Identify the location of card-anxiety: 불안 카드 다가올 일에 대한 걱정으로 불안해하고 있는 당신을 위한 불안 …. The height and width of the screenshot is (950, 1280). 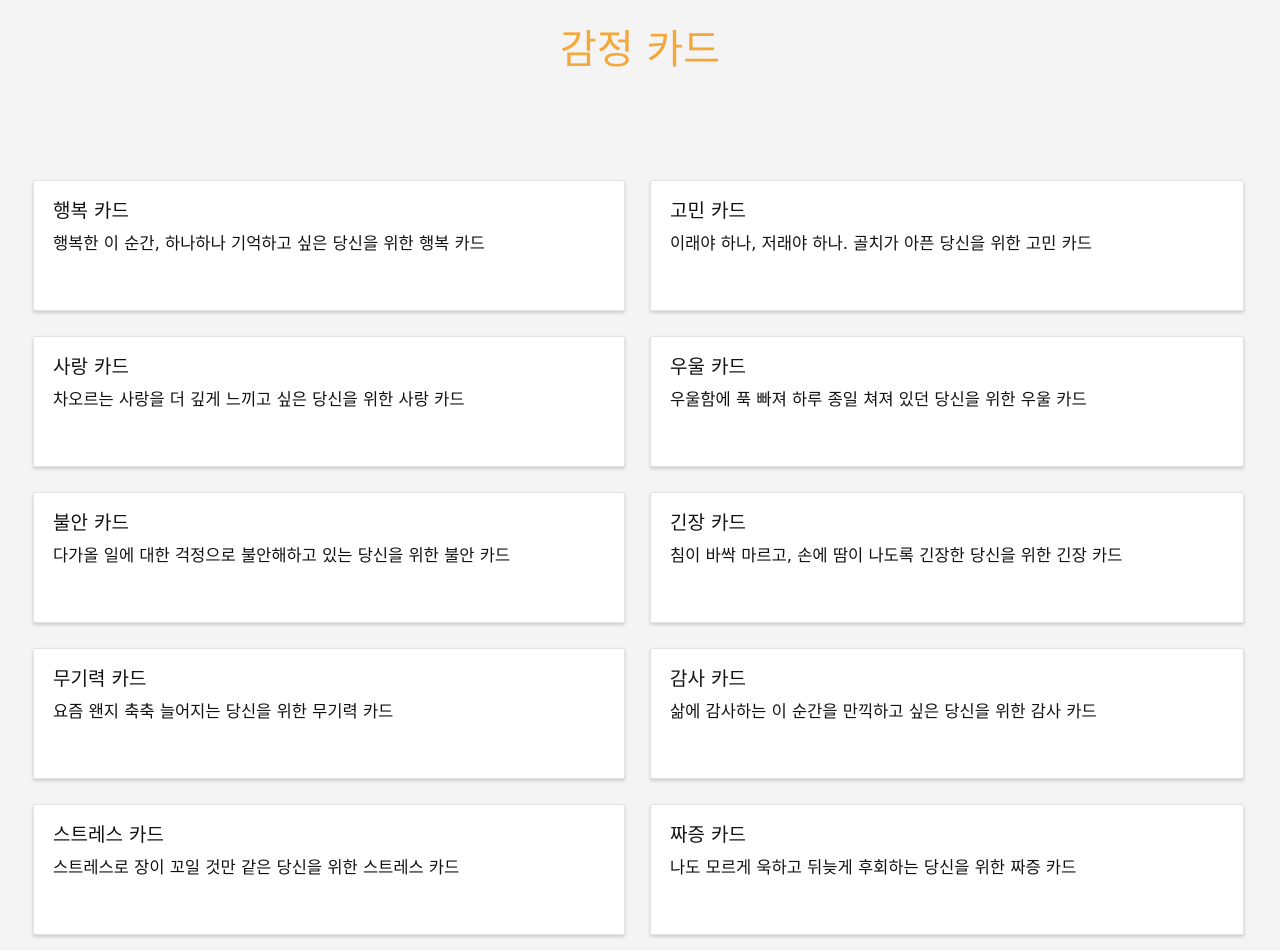
(329, 557).